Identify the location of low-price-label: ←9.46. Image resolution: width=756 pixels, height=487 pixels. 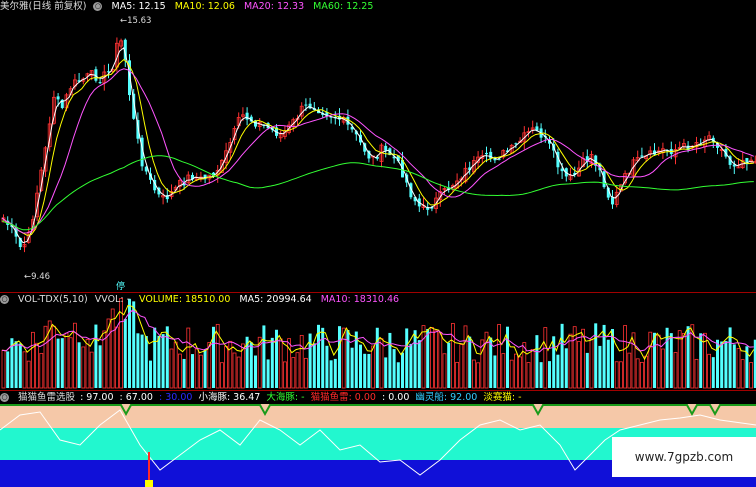
(37, 277).